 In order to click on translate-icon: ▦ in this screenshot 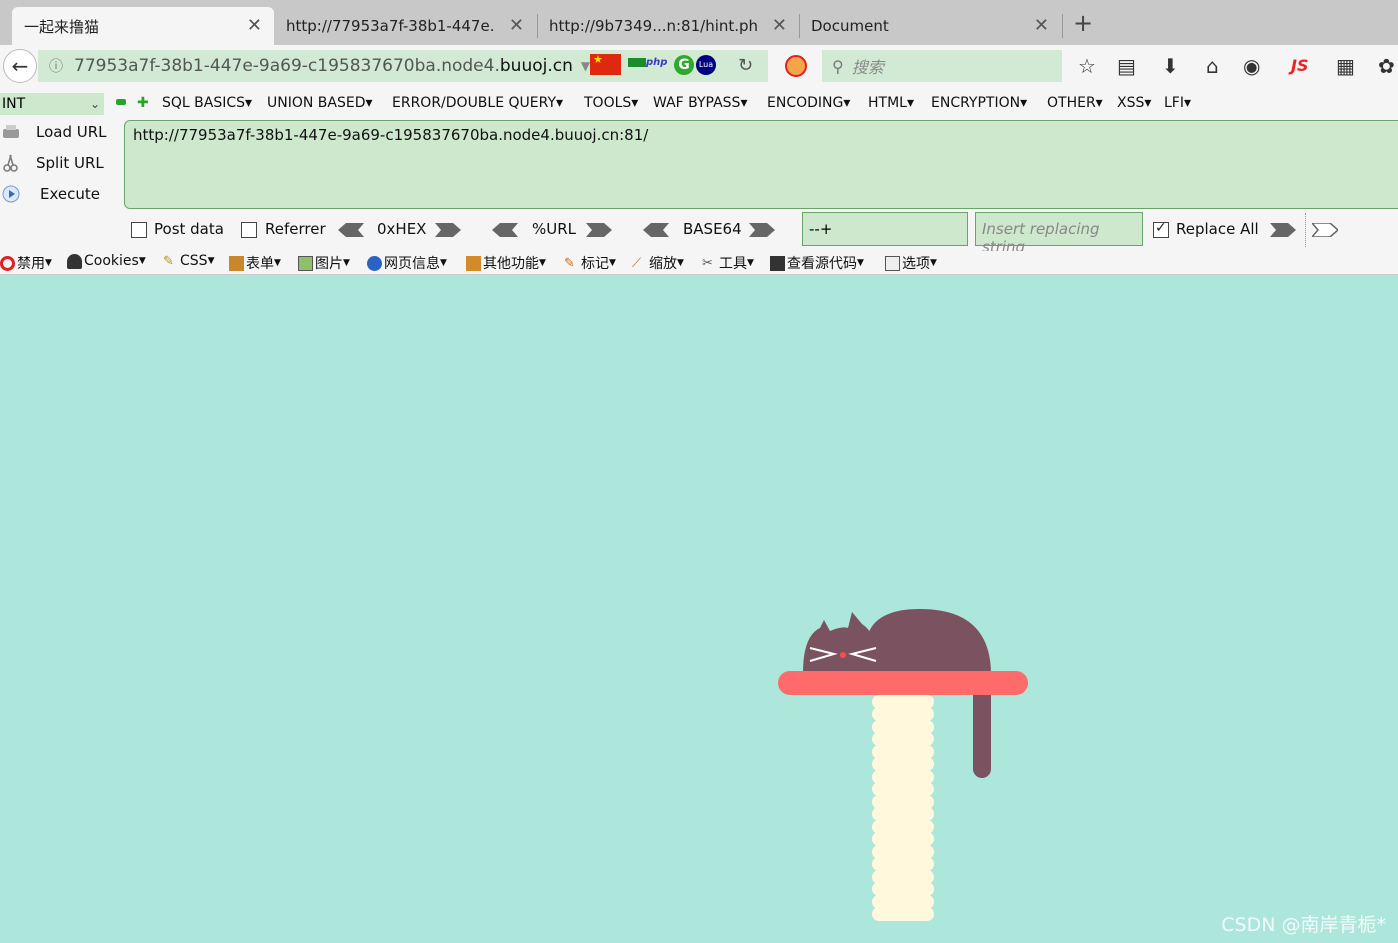, I will do `click(1345, 66)`.